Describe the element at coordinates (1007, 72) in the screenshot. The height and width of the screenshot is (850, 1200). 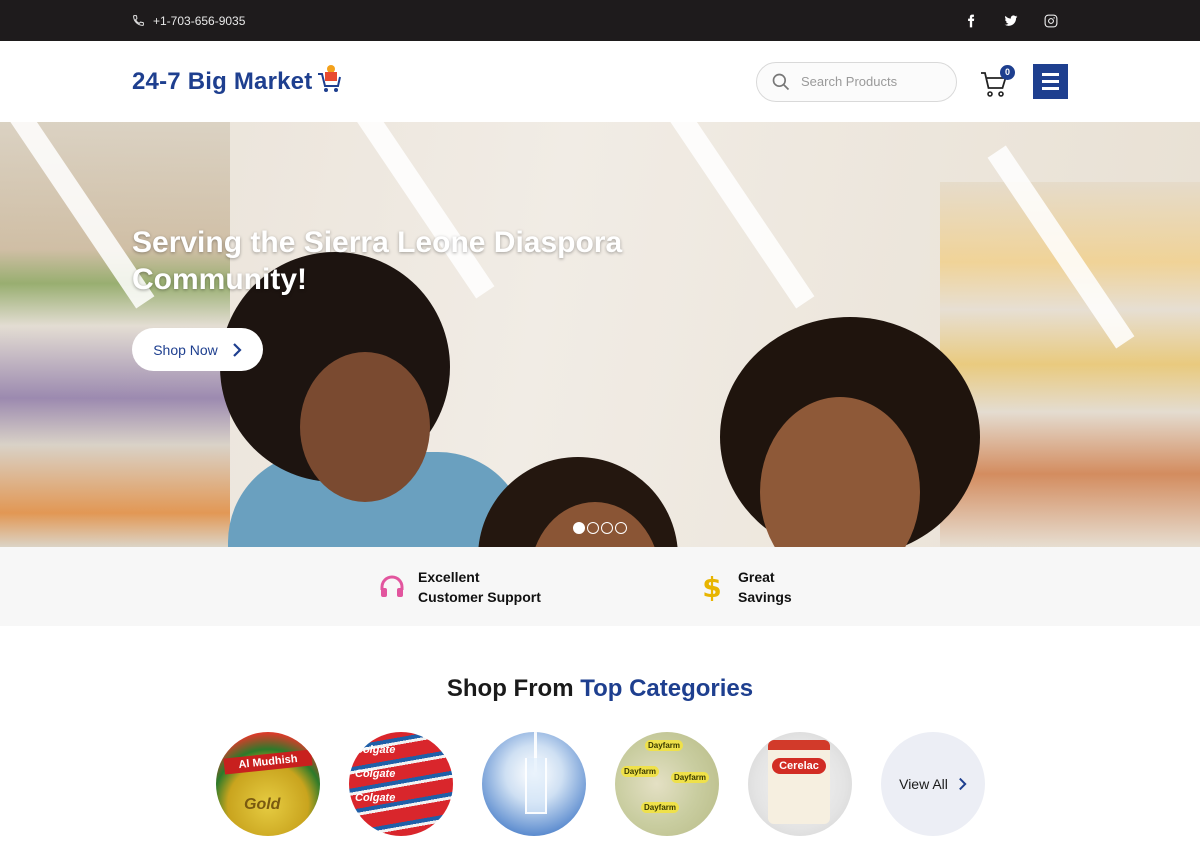
I see `cart-count-badge: 0` at that location.